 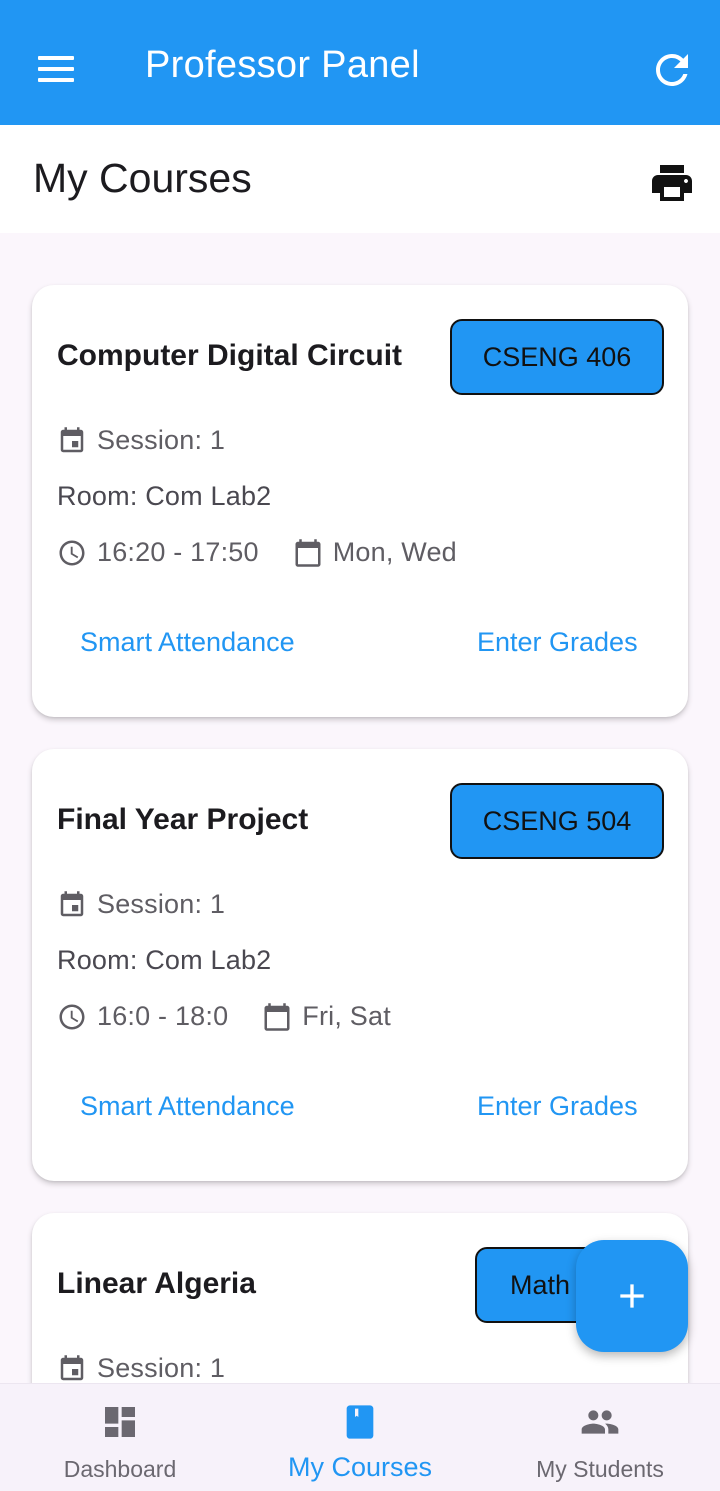 I want to click on course-code-badge: CSENG 504, so click(x=557, y=821).